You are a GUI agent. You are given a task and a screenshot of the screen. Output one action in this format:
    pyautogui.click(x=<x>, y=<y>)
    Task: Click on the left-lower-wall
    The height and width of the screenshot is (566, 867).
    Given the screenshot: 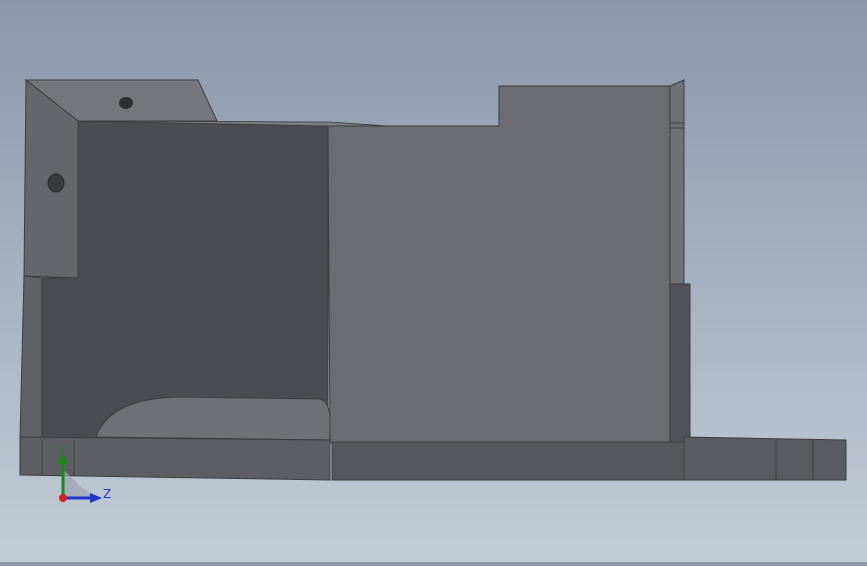 What is the action you would take?
    pyautogui.click(x=31, y=356)
    